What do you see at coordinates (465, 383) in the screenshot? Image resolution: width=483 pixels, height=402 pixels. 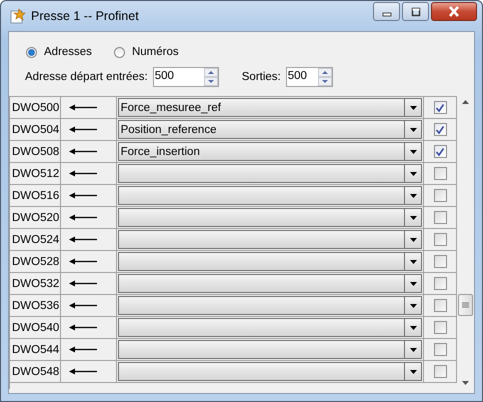 I see `scroll-down-icon` at bounding box center [465, 383].